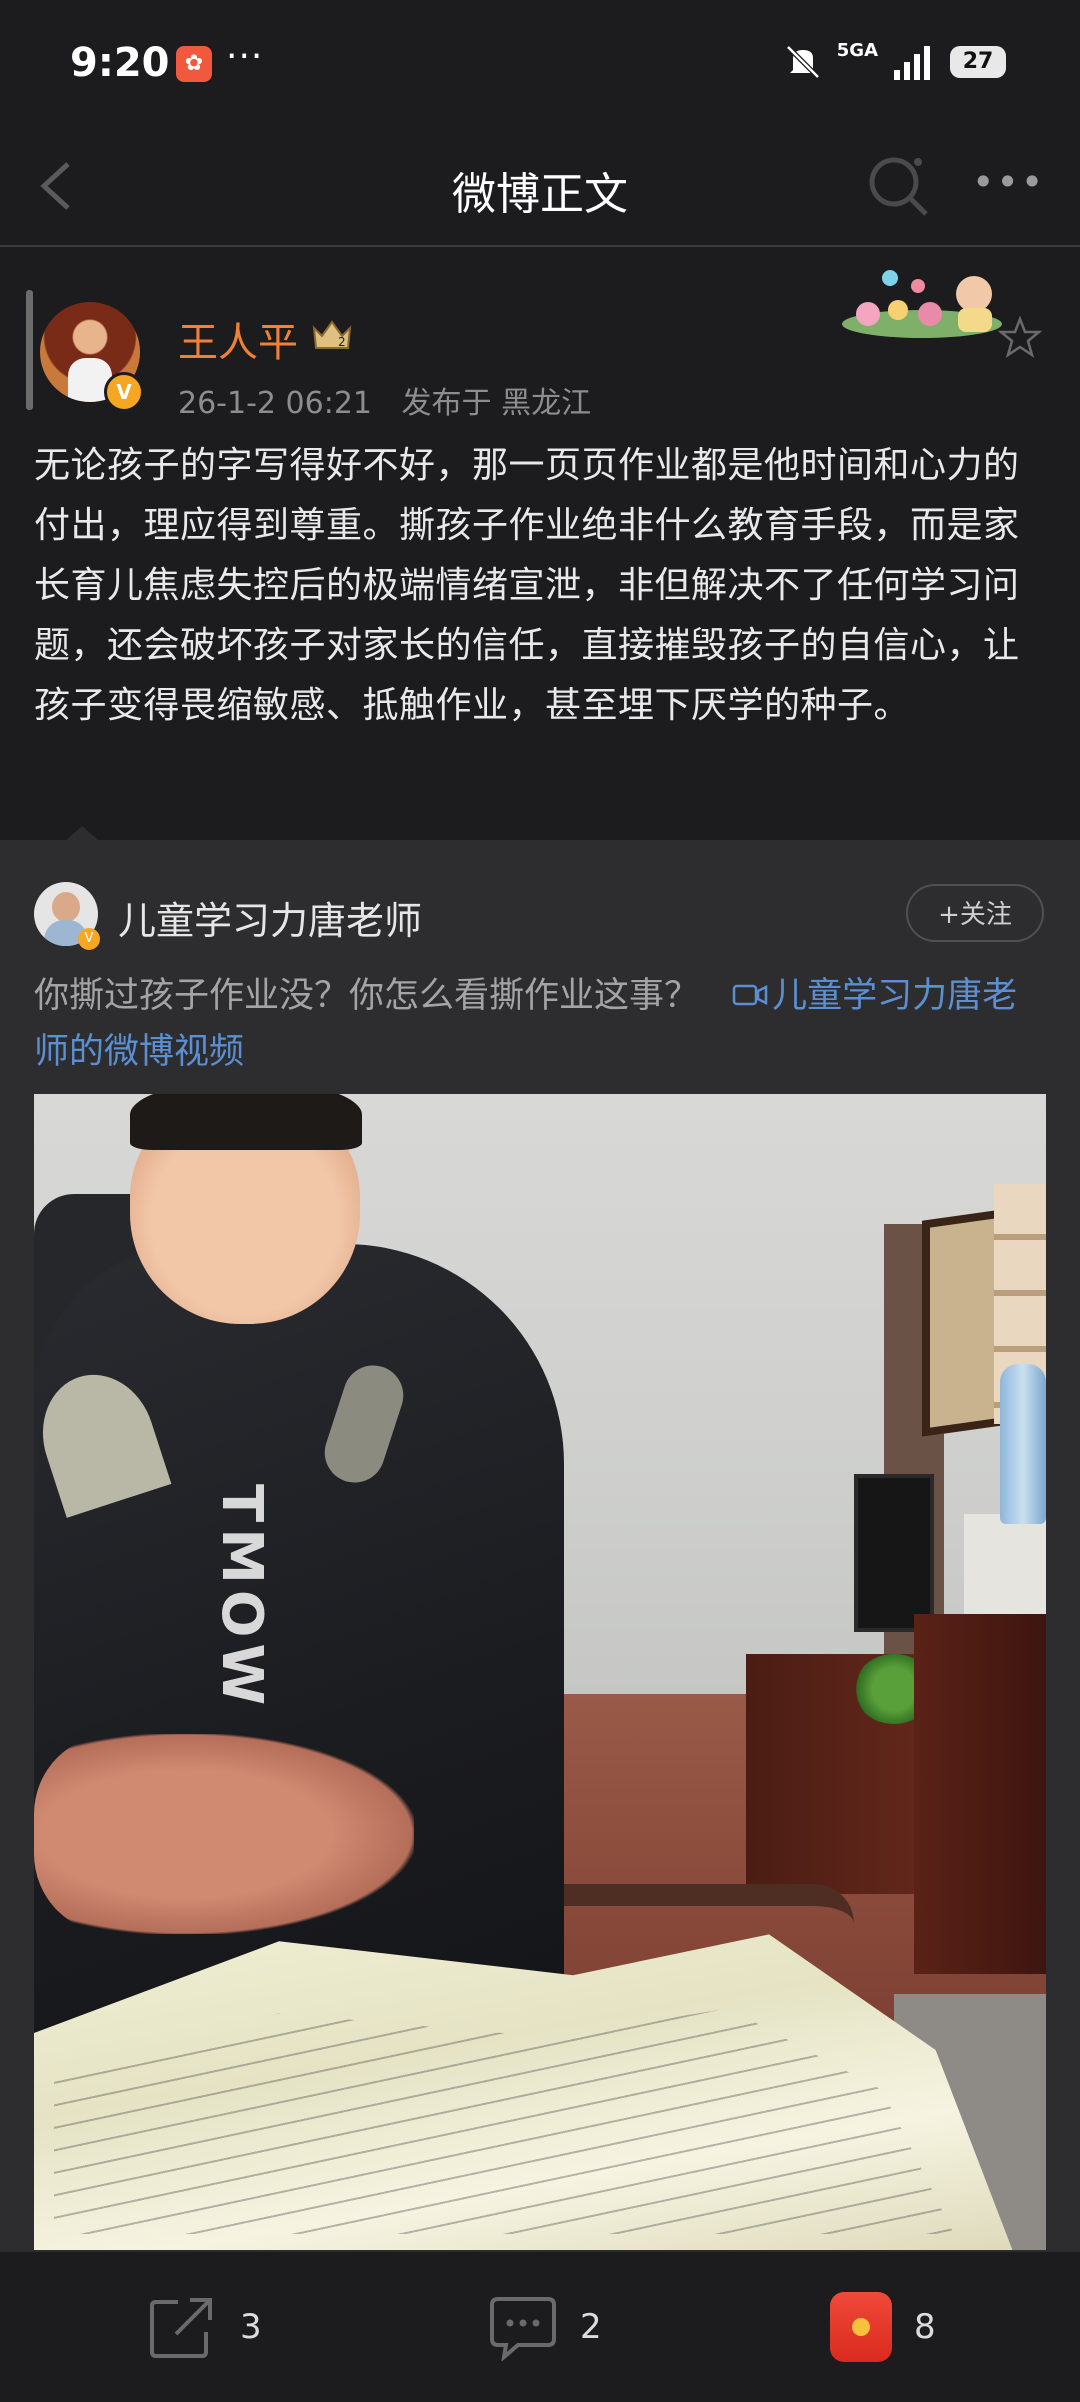  What do you see at coordinates (591, 2327) in the screenshot?
I see `comment-count: 2` at bounding box center [591, 2327].